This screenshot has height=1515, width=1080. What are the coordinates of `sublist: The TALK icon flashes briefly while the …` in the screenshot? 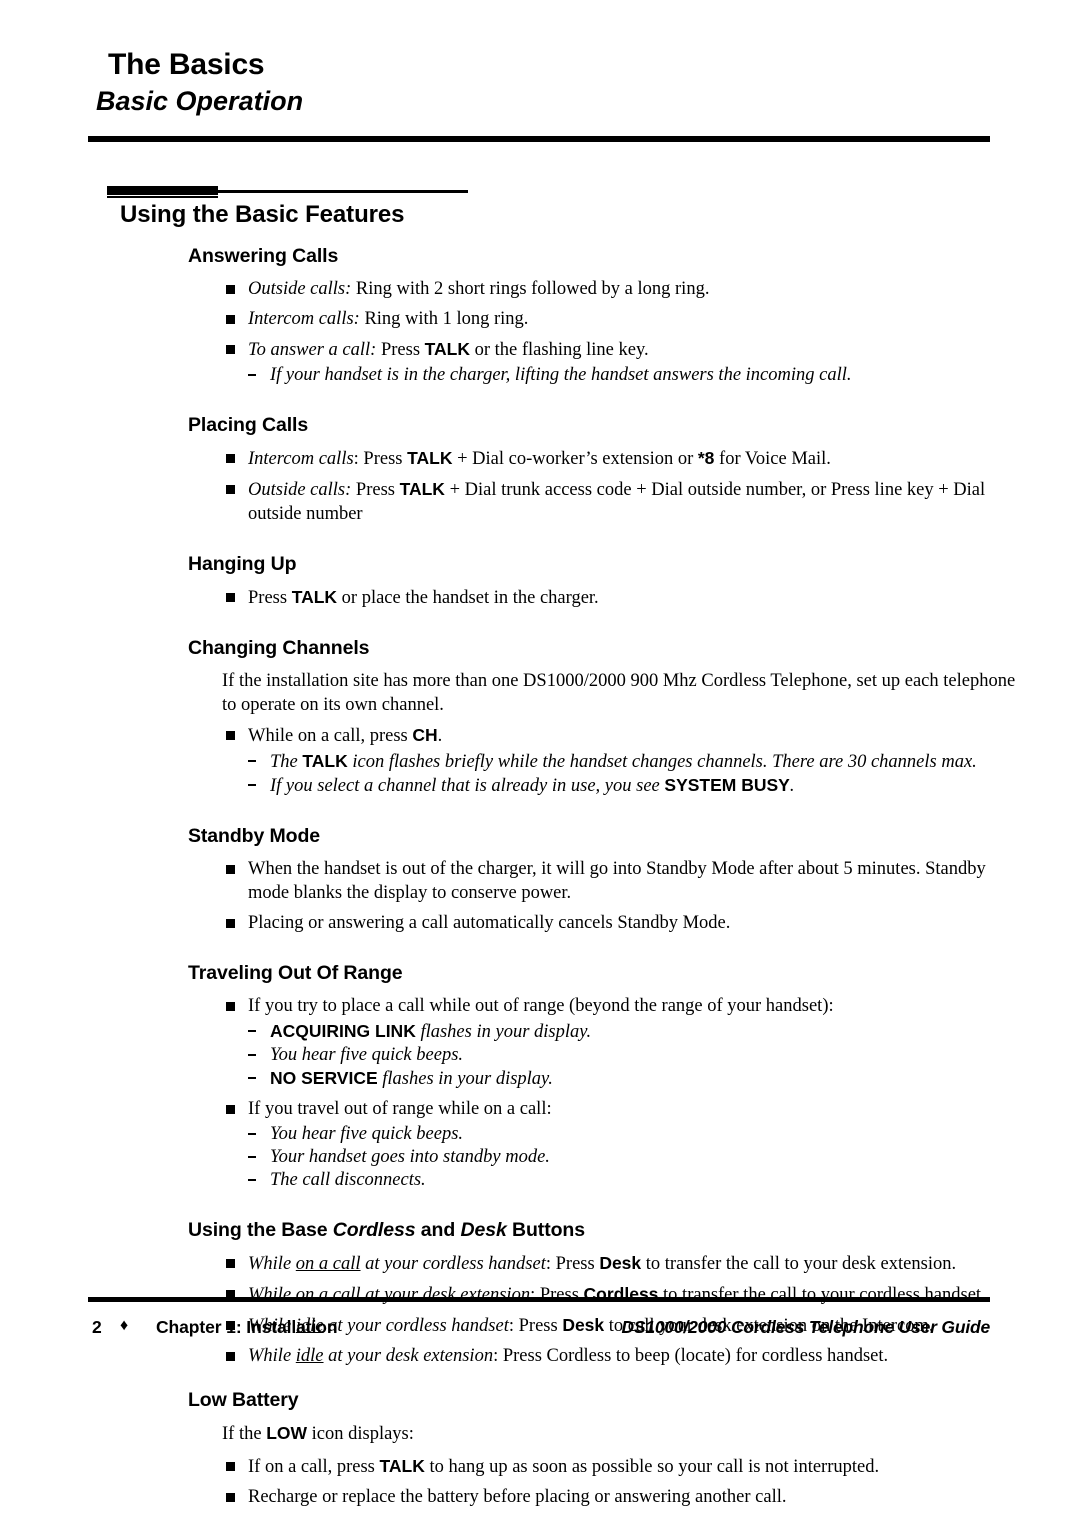 It's located at (619, 774).